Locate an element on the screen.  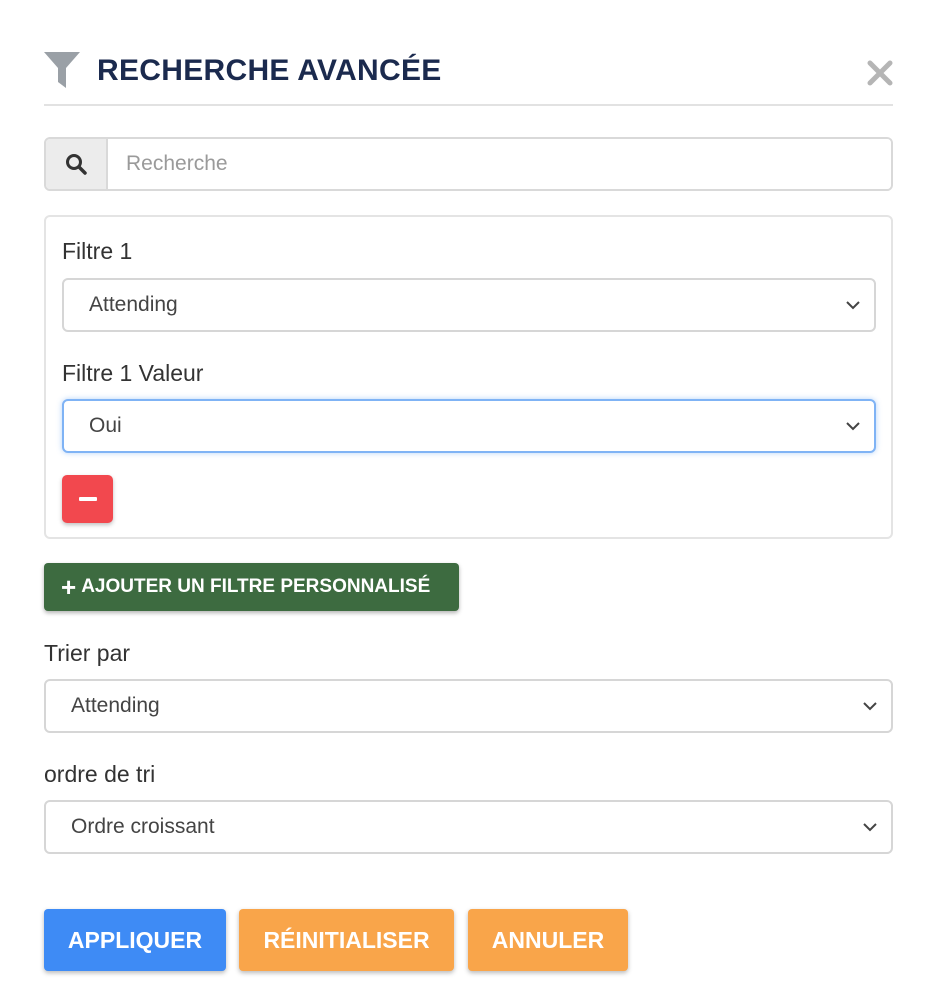
filter-1-label: Filtre 1 is located at coordinates (97, 251).